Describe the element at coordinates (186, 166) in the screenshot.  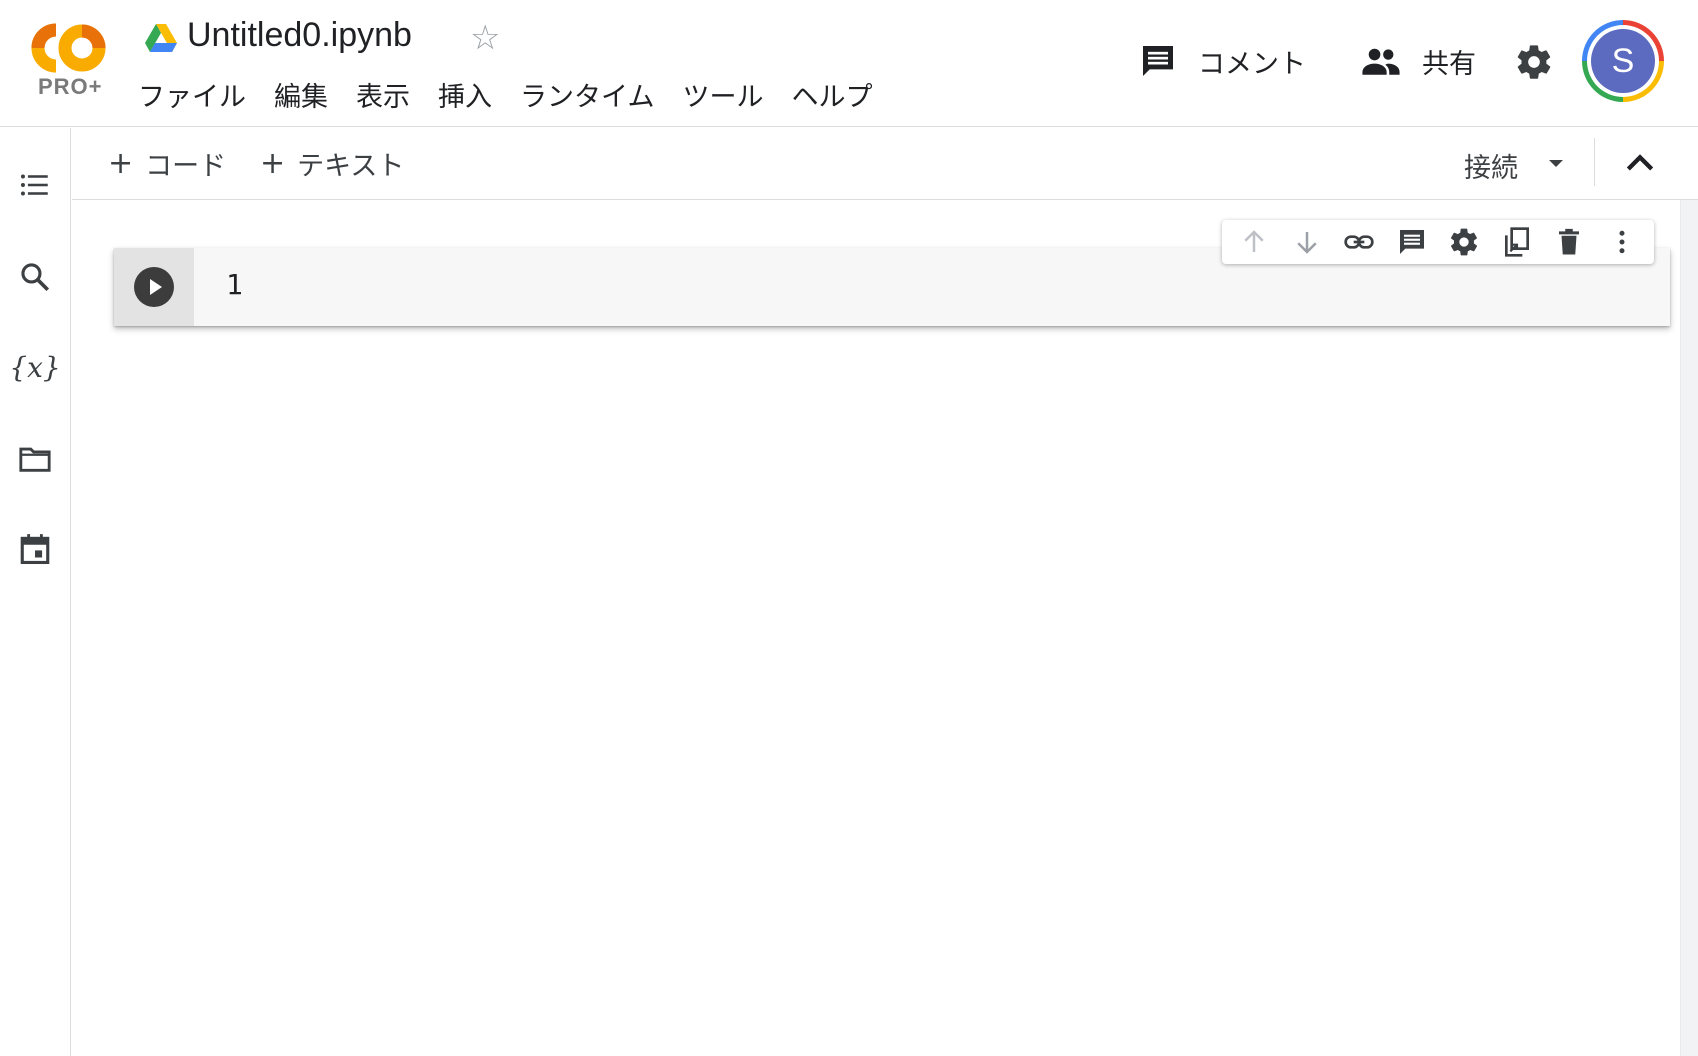
I see `add-code-label: コード` at that location.